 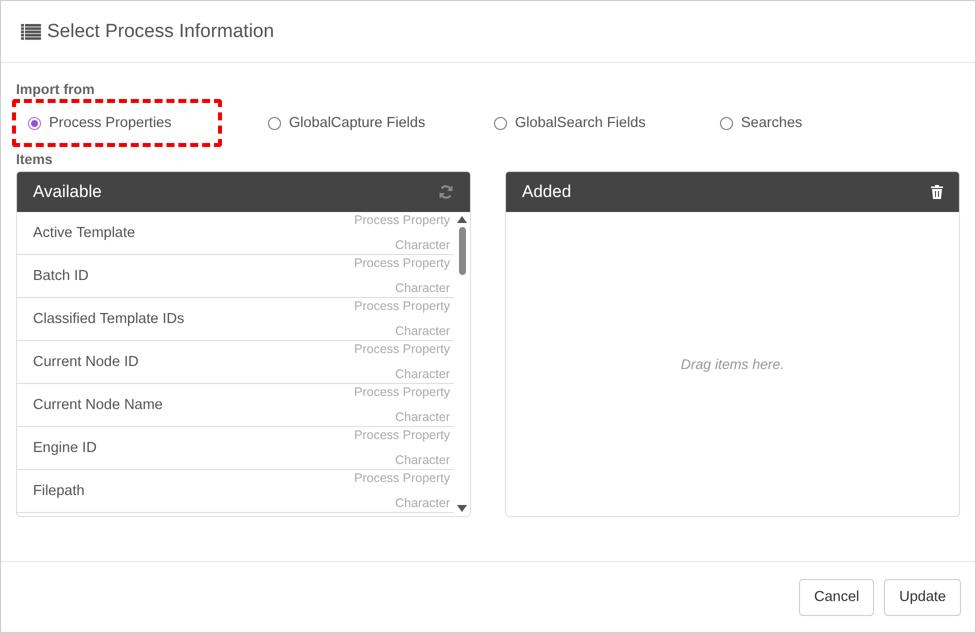 I want to click on radio-option: GlobalCapture Fields, so click(x=347, y=123).